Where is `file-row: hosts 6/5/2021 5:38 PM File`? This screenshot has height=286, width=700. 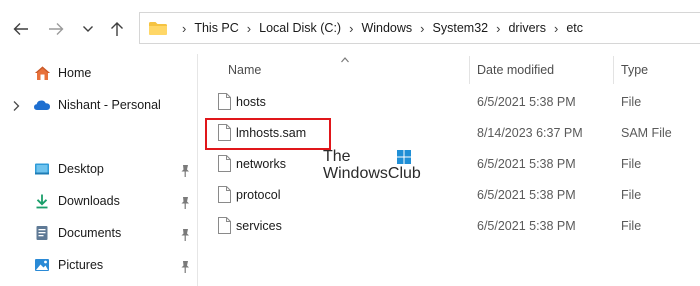
file-row: hosts 6/5/2021 5:38 PM File is located at coordinates (449, 102).